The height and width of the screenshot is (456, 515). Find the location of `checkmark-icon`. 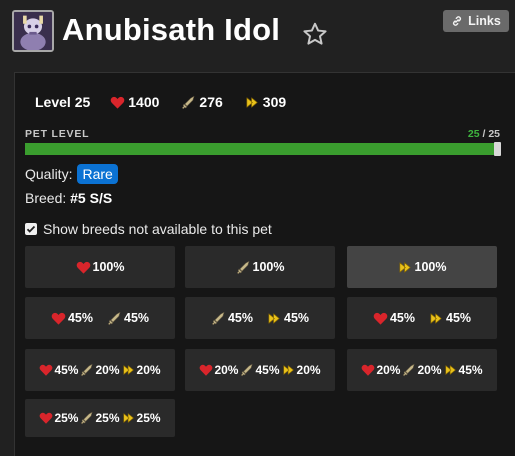

checkmark-icon is located at coordinates (31, 229).